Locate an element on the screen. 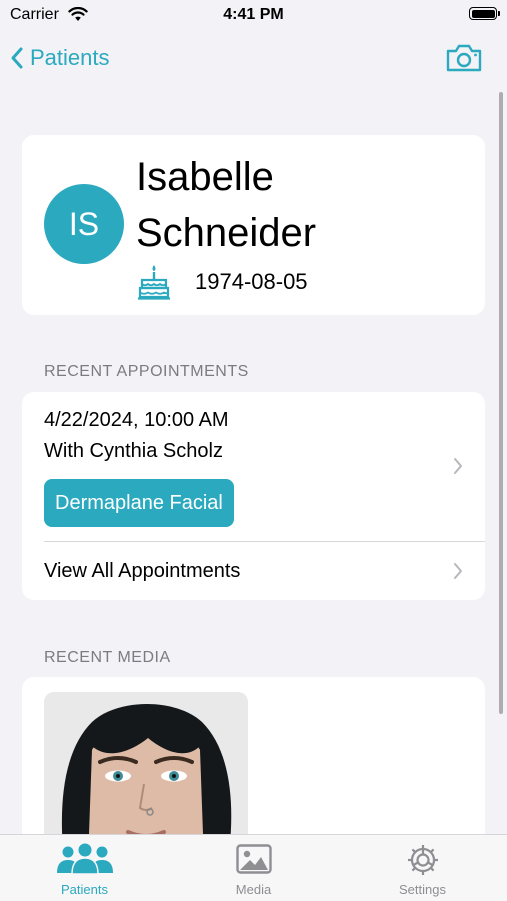  tab-bar: Patients Media Settings is located at coordinates (253, 867).